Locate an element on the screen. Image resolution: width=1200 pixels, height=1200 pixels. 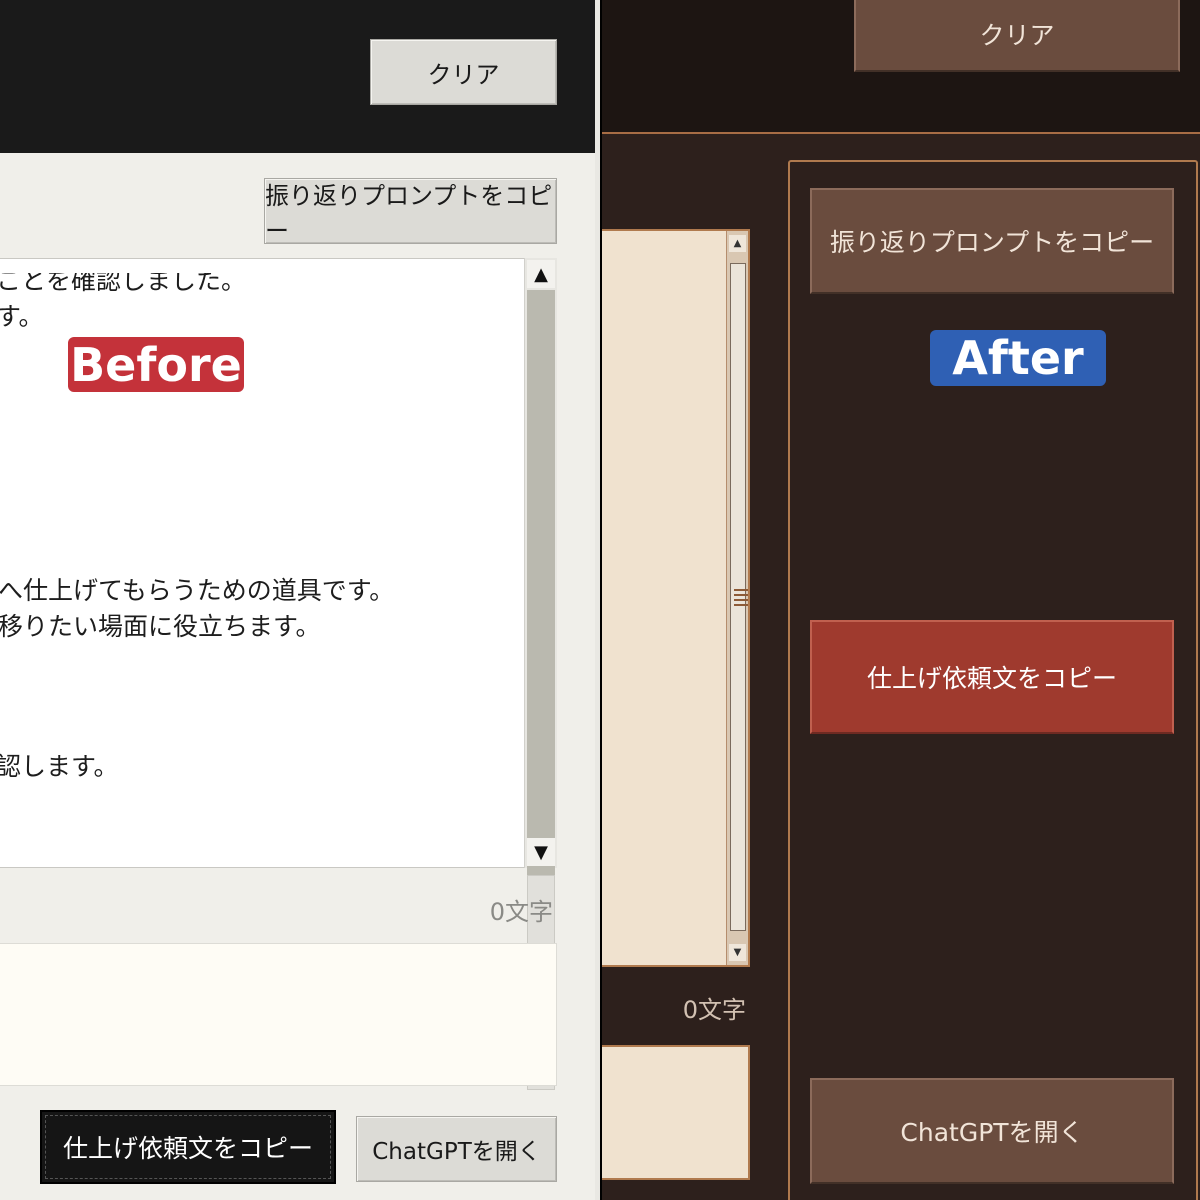
text-line: ことを確認しました。 is located at coordinates (123, 280).